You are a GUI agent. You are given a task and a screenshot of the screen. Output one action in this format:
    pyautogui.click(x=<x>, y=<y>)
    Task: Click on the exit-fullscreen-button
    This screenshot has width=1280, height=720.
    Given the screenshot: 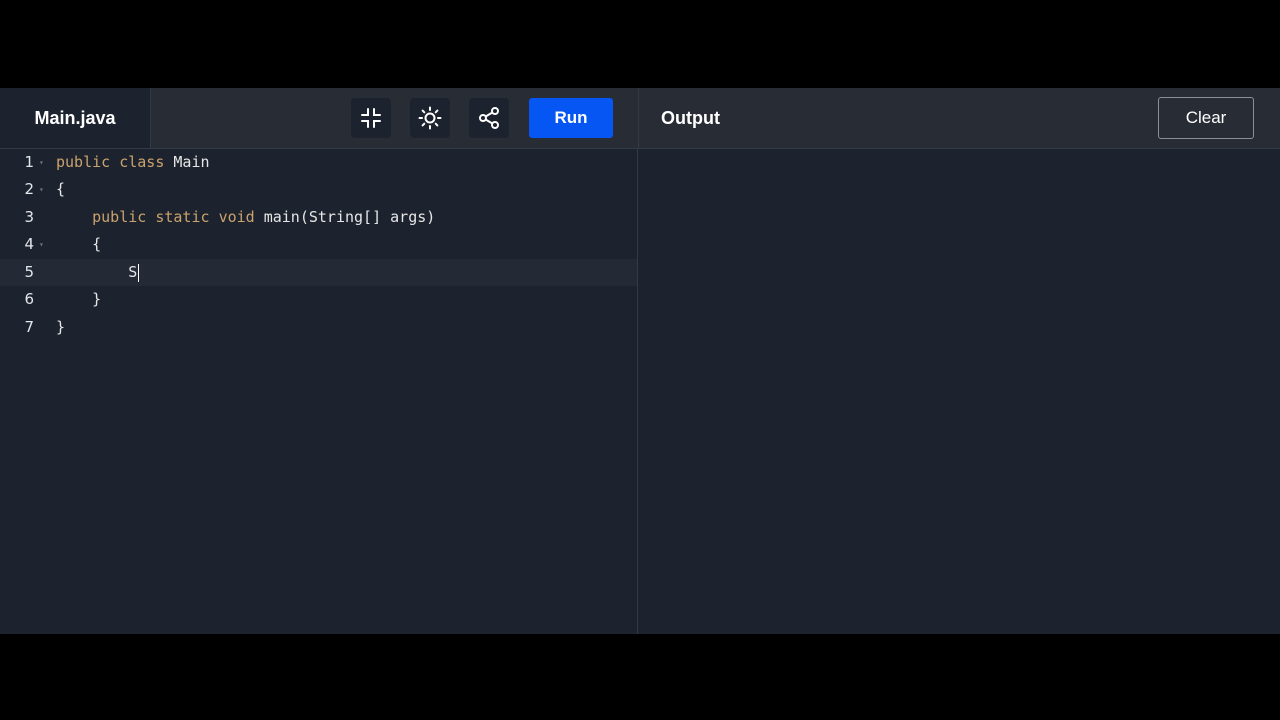 What is the action you would take?
    pyautogui.click(x=371, y=118)
    